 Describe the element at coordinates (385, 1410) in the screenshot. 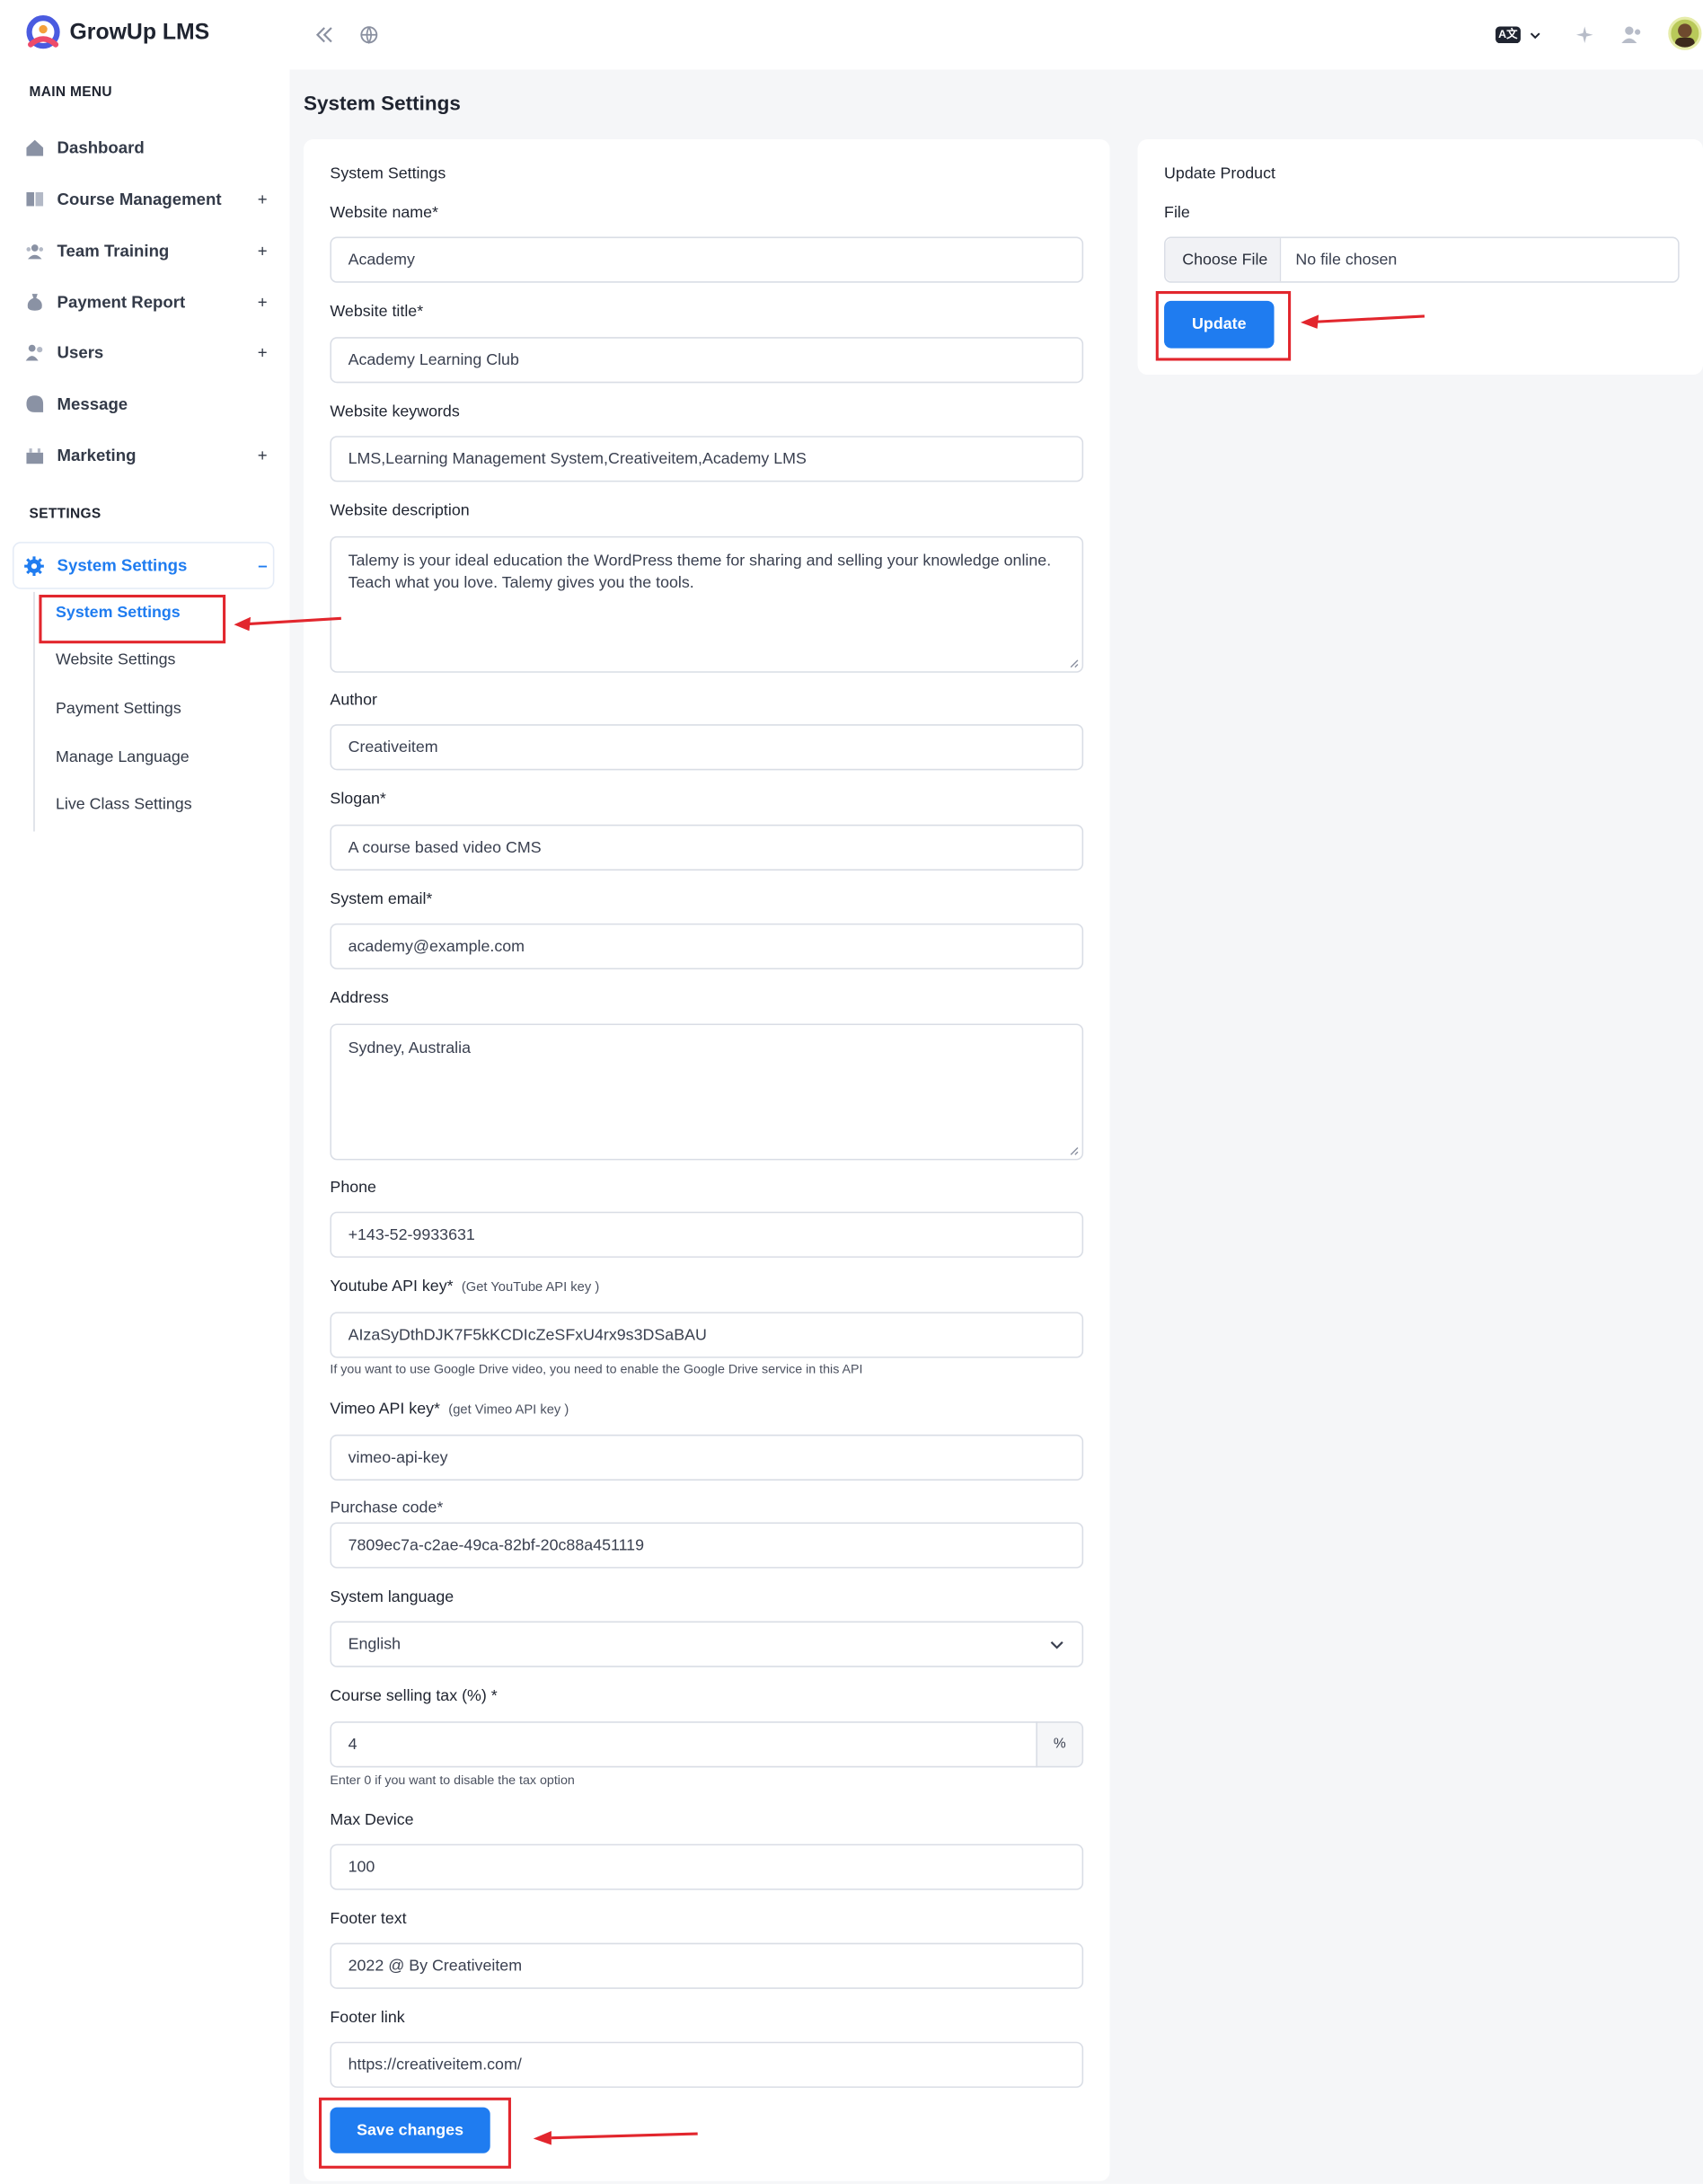

I see `vimeo-api-key-label-text: Vimeo API key*` at that location.